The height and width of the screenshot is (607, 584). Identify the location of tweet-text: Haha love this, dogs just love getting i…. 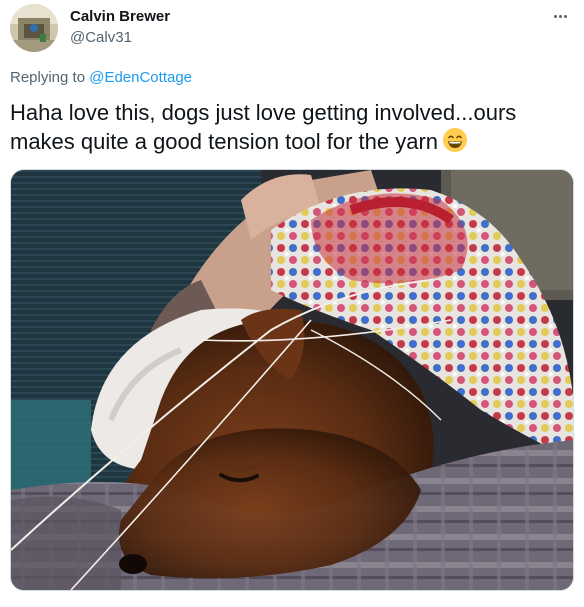
(290, 129).